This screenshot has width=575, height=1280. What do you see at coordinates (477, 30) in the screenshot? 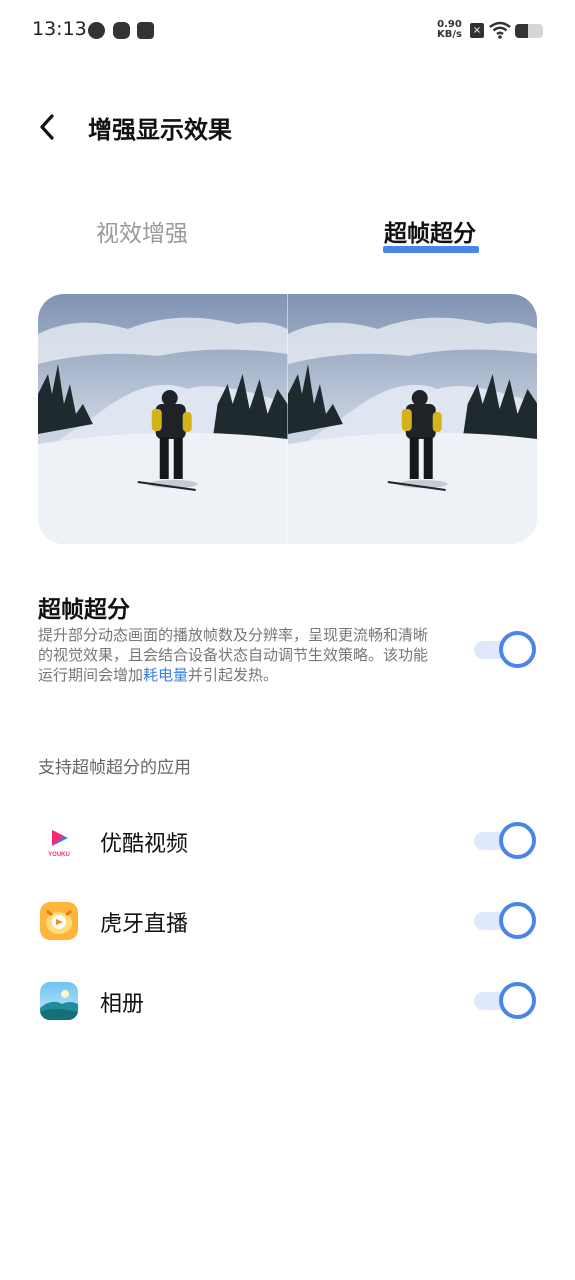
I see `sim-icon: ×` at bounding box center [477, 30].